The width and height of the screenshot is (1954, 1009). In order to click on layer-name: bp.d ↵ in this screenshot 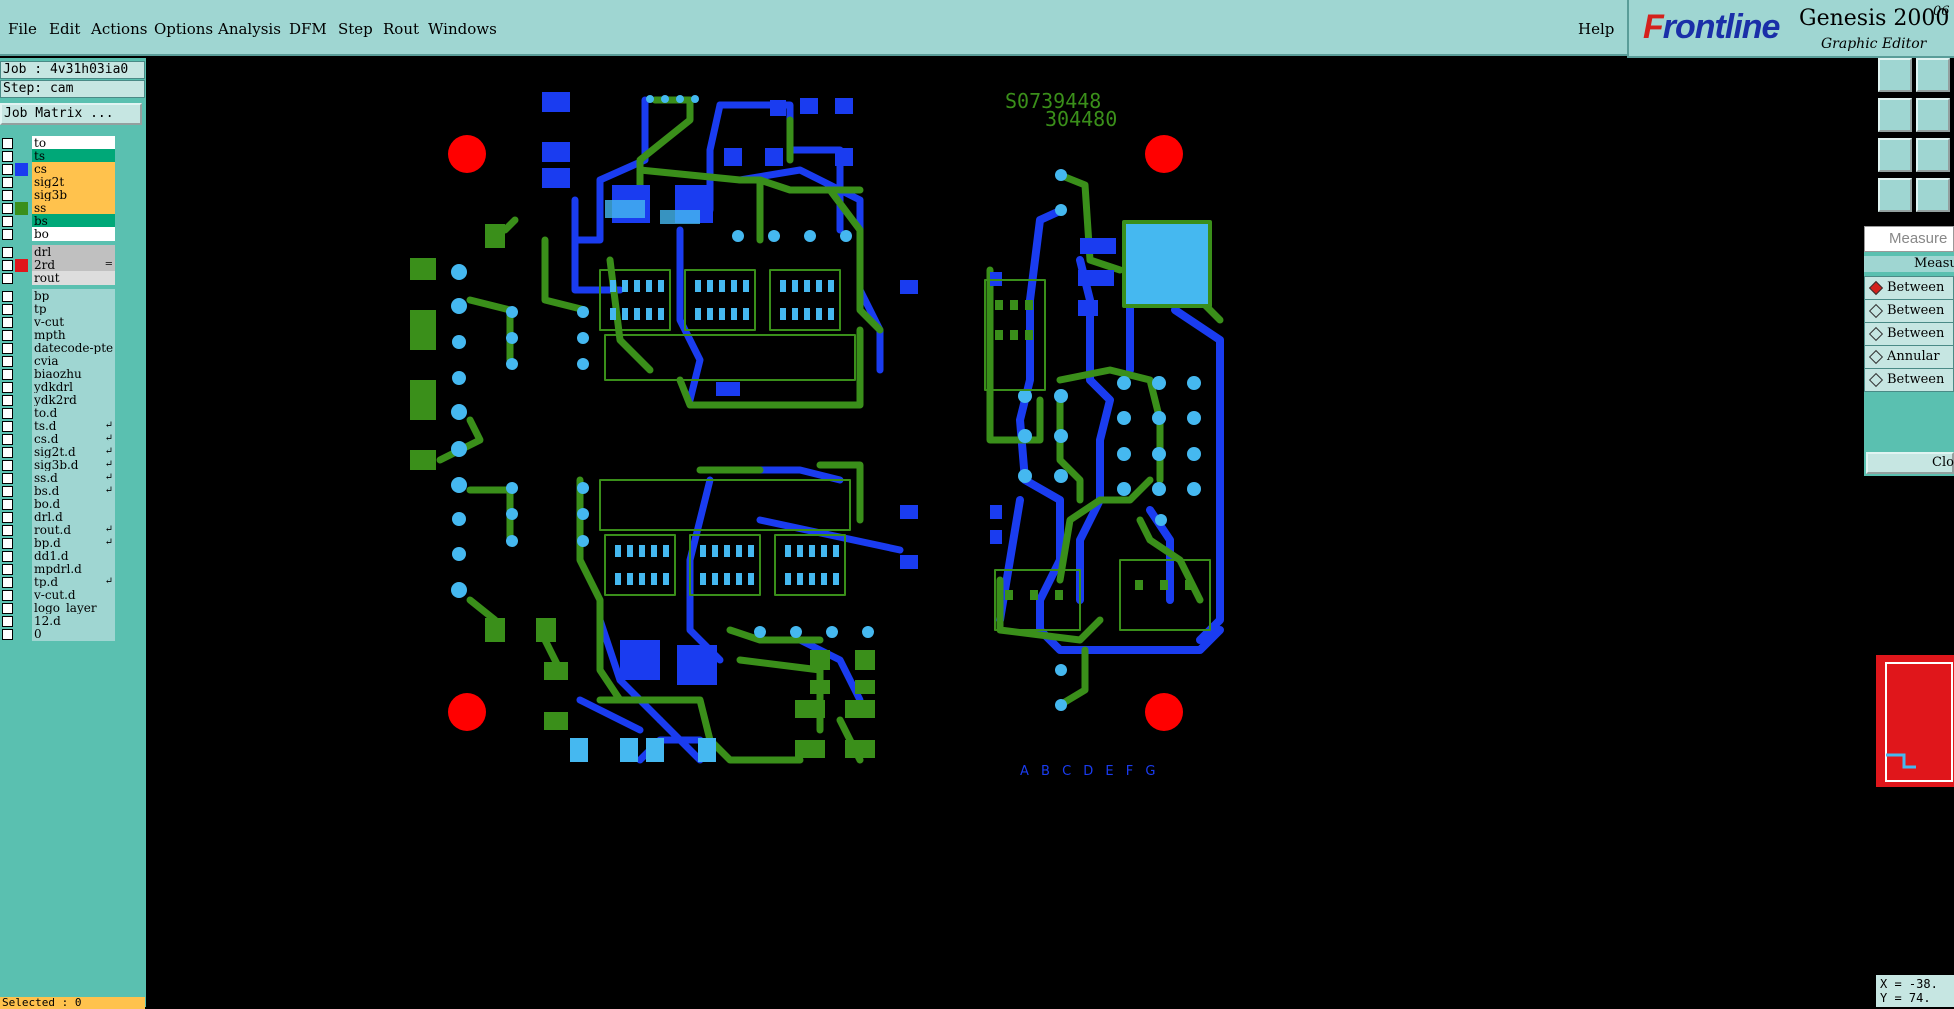, I will do `click(73, 543)`.